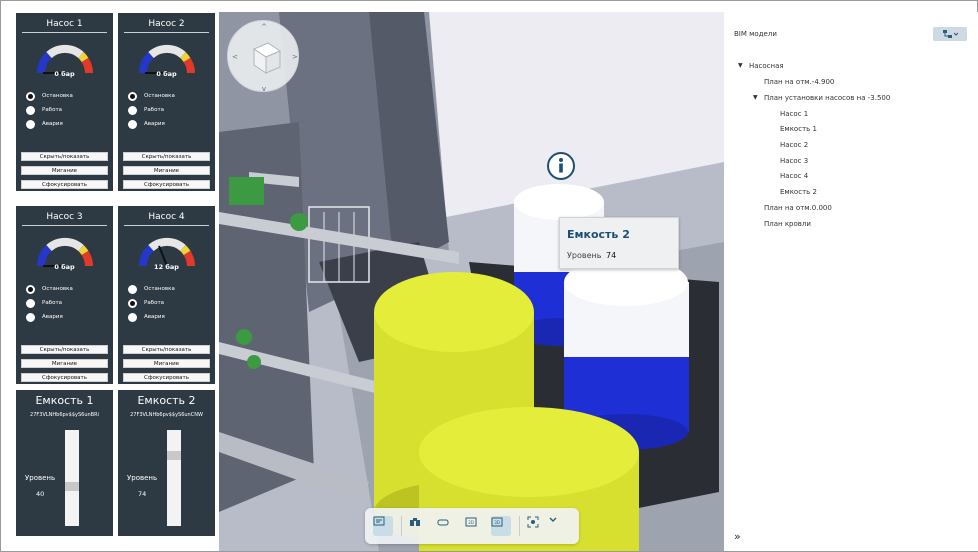 This screenshot has width=978, height=552. Describe the element at coordinates (264, 89) in the screenshot. I see `svg-text: v` at that location.